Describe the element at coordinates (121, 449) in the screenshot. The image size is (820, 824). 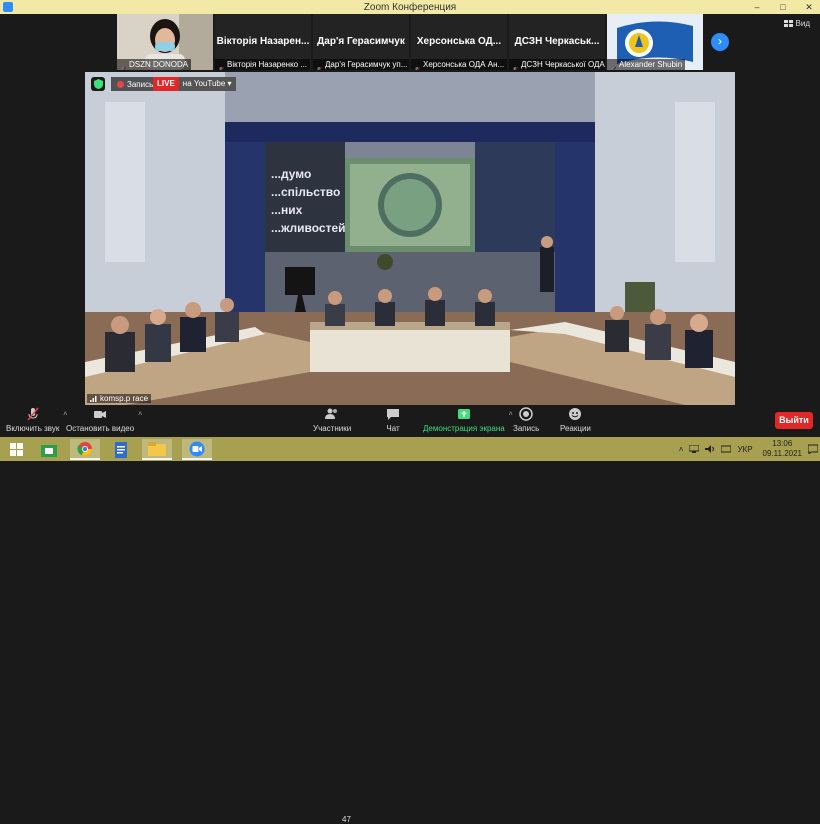
I see `document-app-icon` at that location.